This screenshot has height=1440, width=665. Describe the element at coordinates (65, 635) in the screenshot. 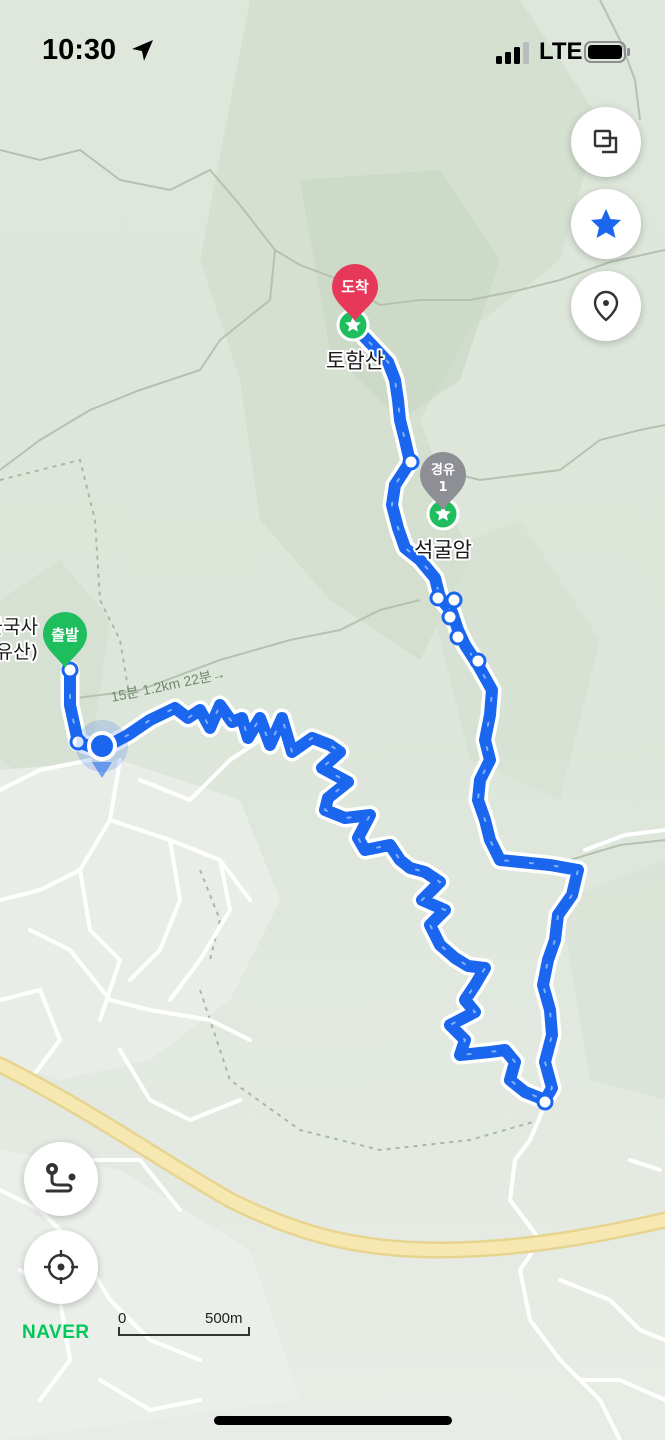

I see `start-marker-label: 출발` at that location.